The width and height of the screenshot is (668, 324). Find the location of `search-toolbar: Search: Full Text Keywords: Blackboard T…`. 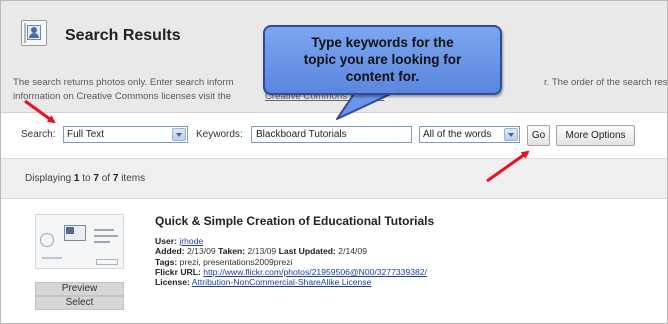

search-toolbar: Search: Full Text Keywords: Blackboard T… is located at coordinates (334, 135).